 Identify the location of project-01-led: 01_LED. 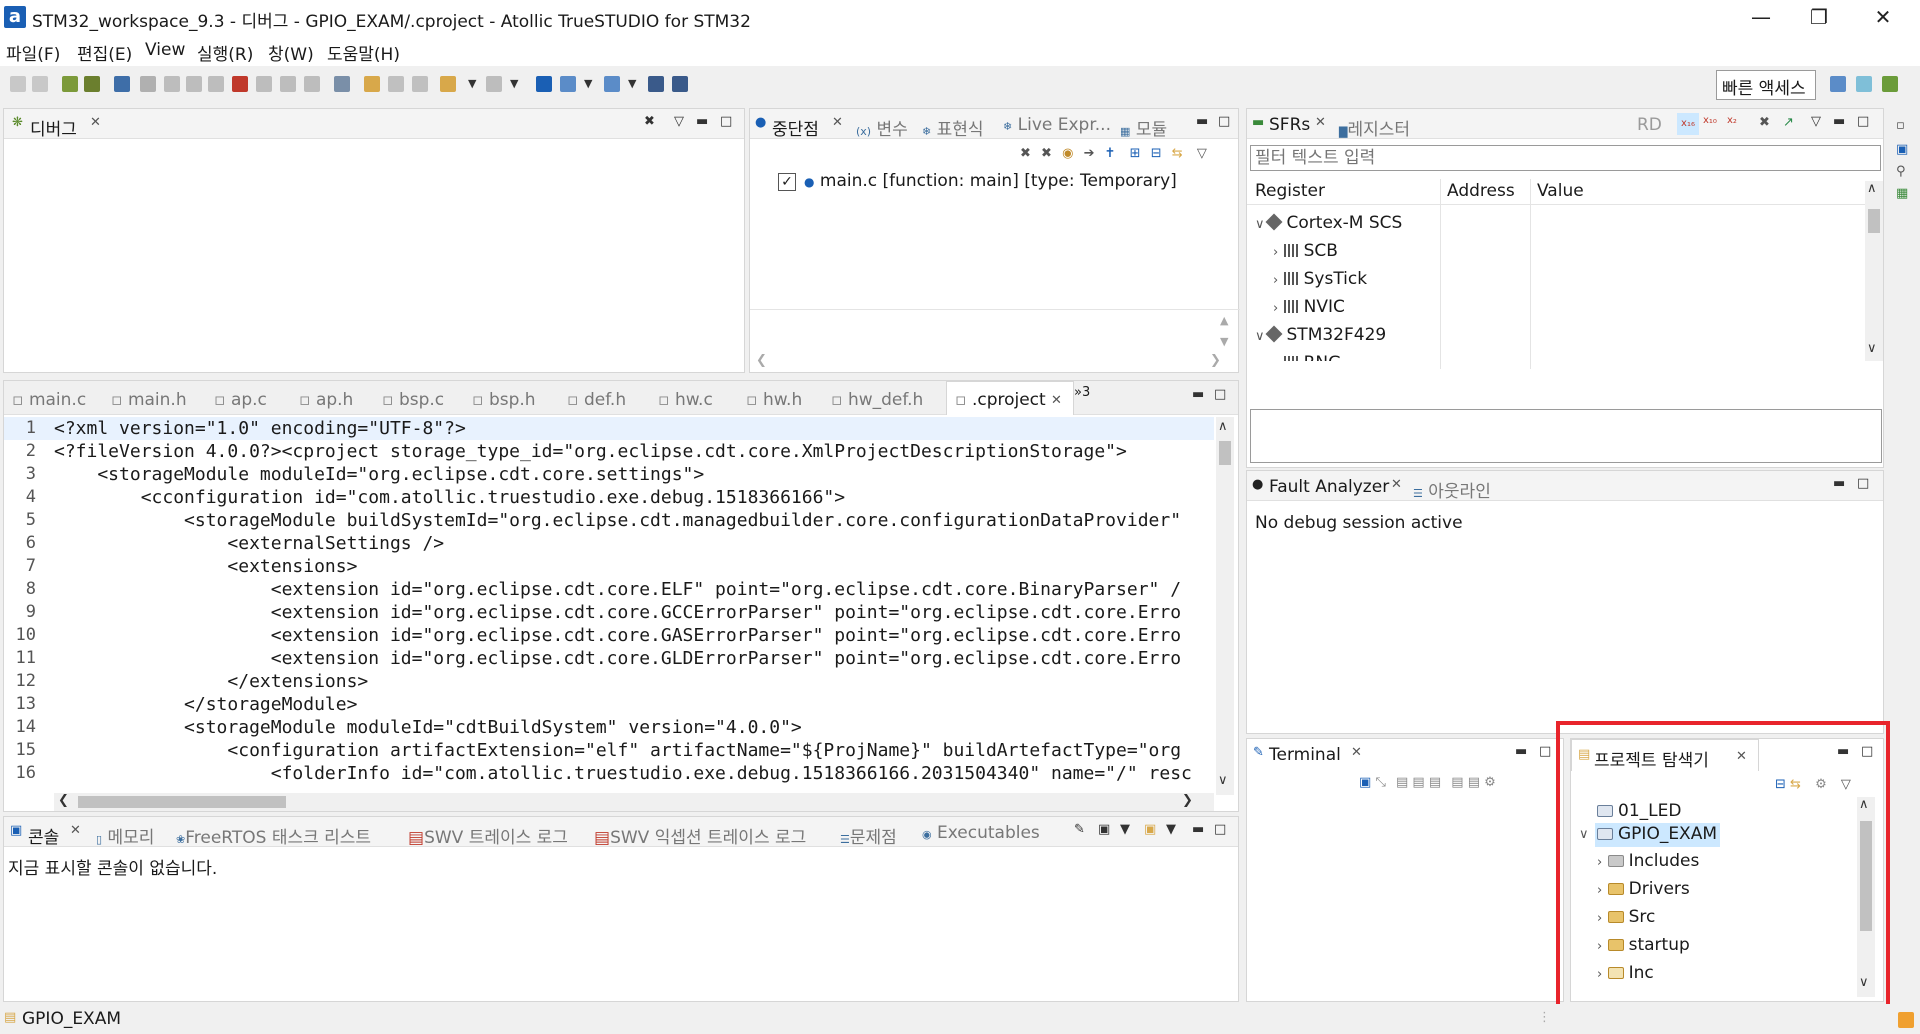
(1639, 811).